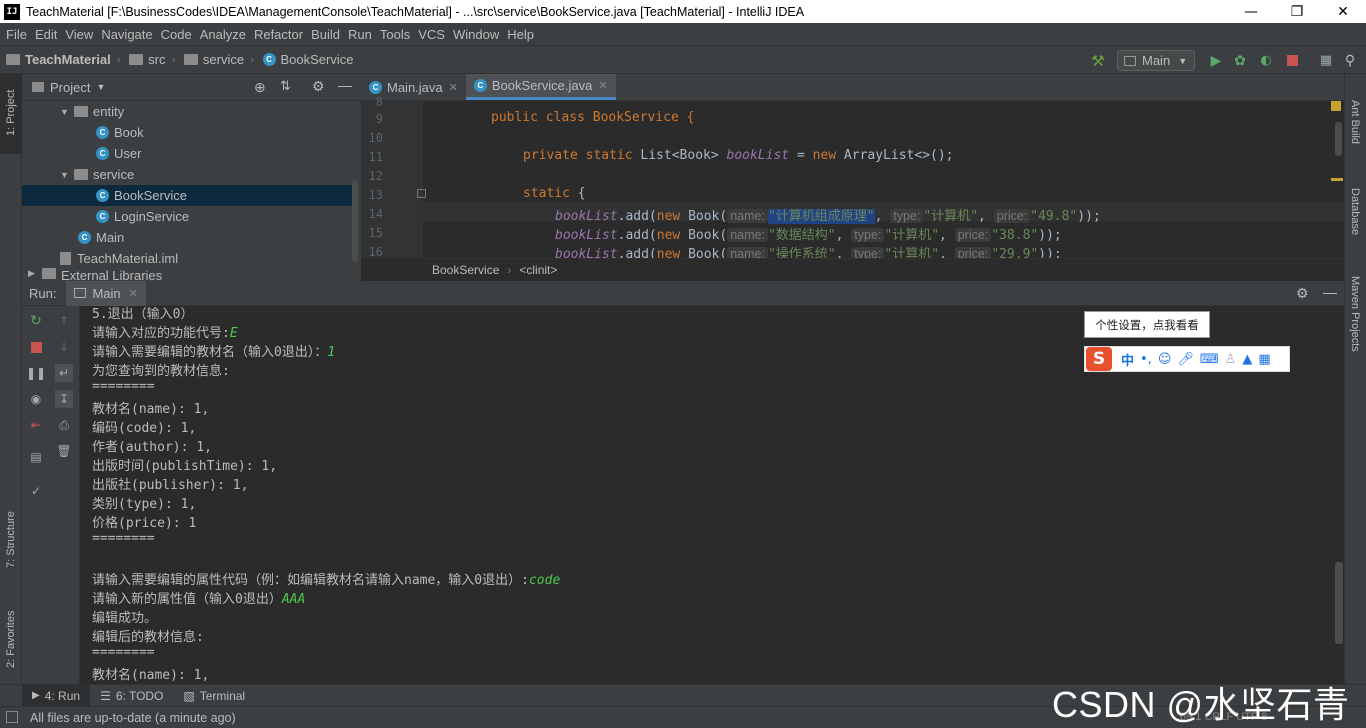 Image resolution: width=1366 pixels, height=728 pixels. I want to click on camera-icon: ◉, so click(36, 399).